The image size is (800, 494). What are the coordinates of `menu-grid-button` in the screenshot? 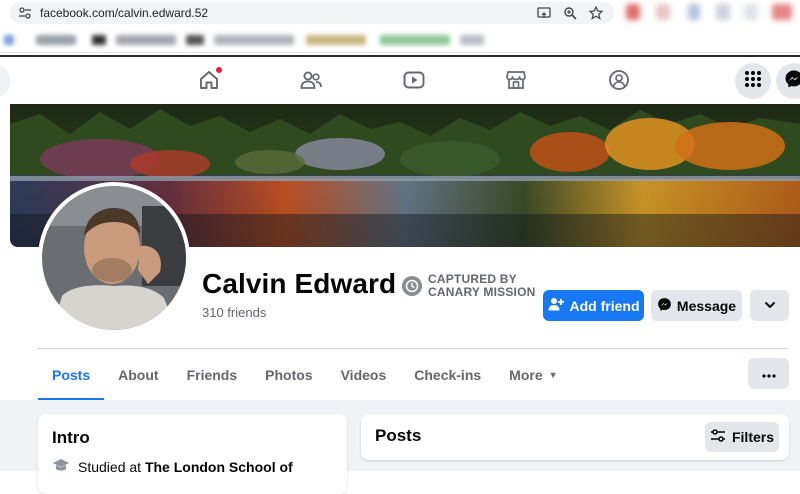 It's located at (753, 81).